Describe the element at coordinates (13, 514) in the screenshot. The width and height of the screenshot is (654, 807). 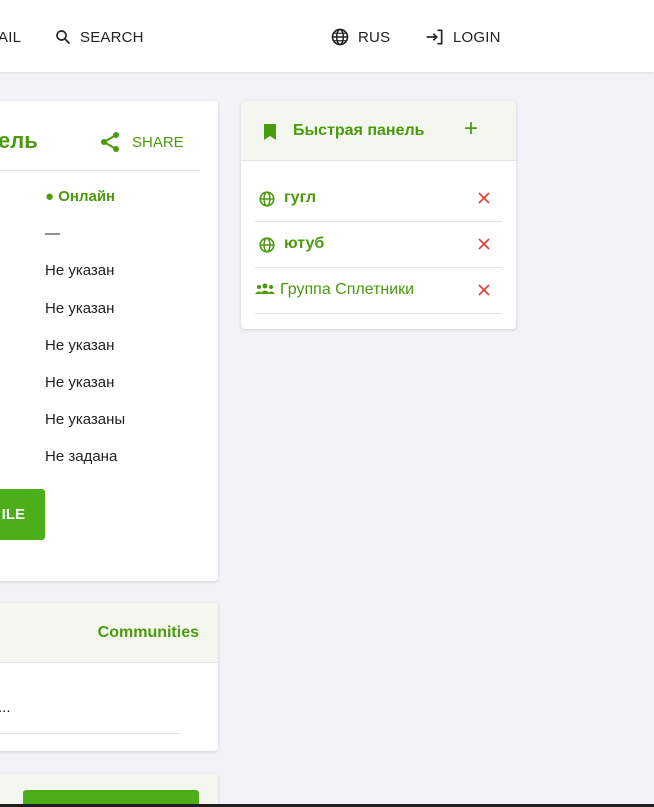
I see `edit-profile-label: ILE` at that location.